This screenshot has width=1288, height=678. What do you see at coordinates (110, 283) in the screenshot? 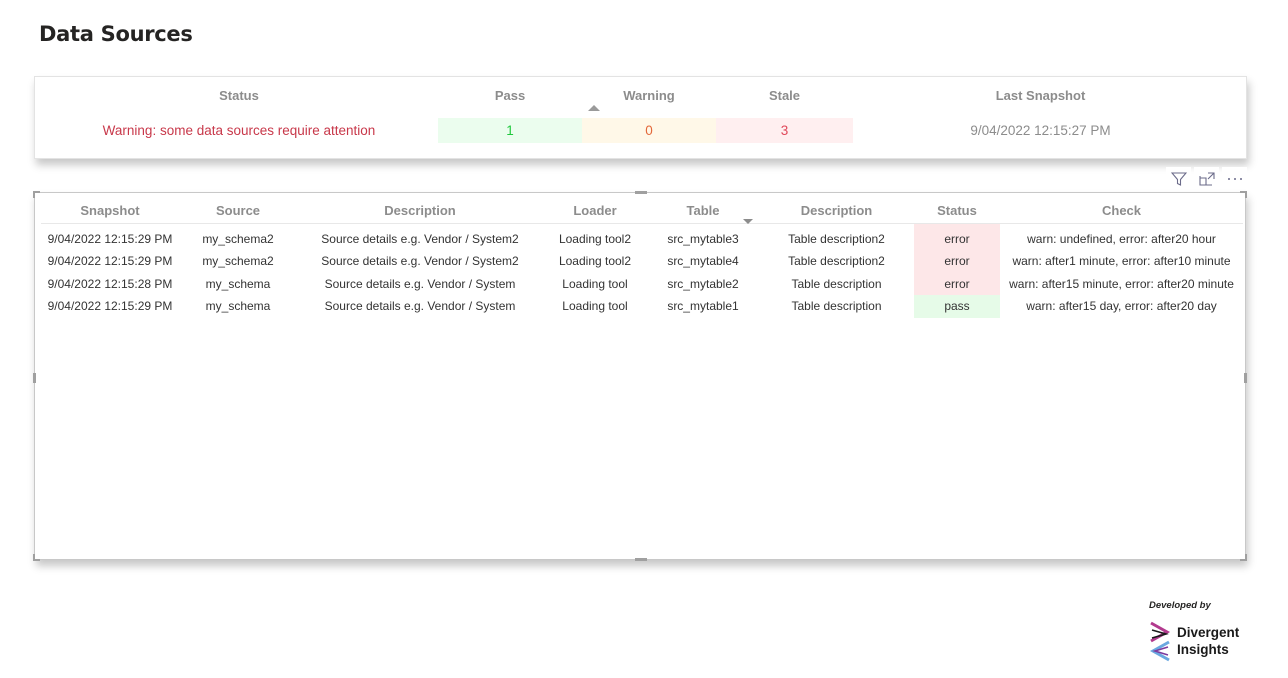
I see `cell-snapshot: 9/04/2022 12:15:28 PM` at bounding box center [110, 283].